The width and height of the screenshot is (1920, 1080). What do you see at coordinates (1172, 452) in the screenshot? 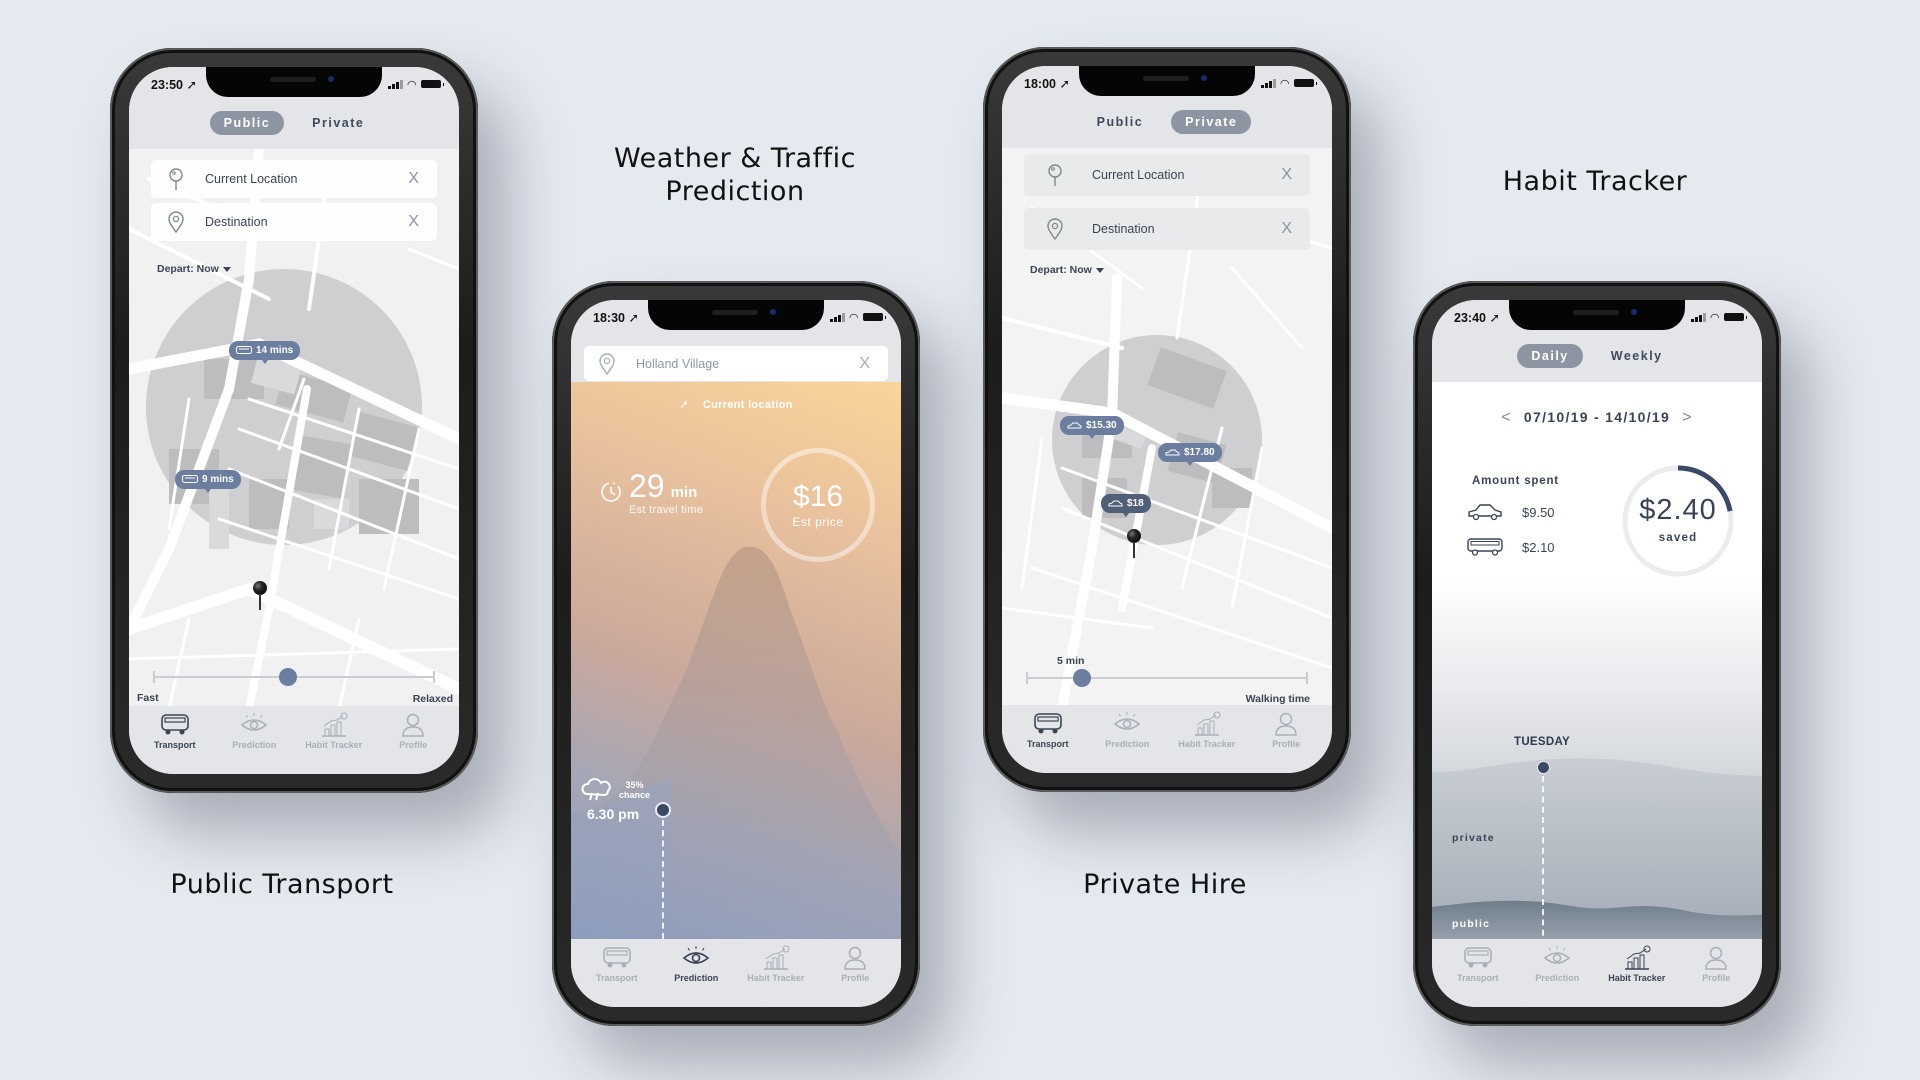
I see `car-icon` at bounding box center [1172, 452].